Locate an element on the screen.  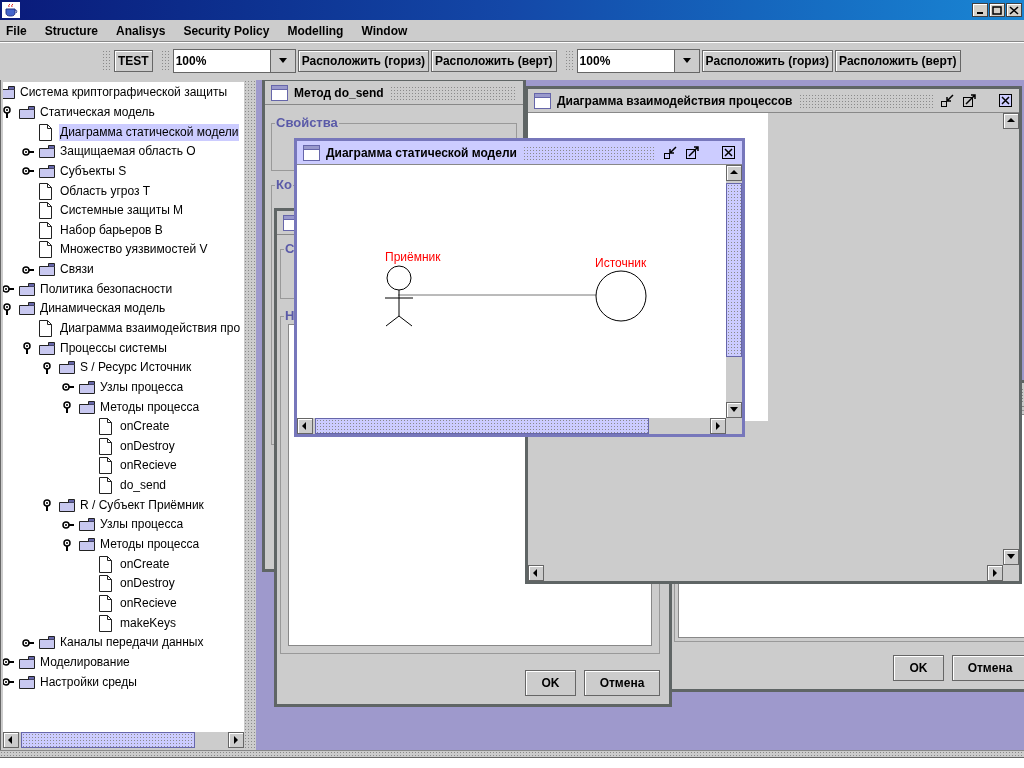
menu-item: Modelling is located at coordinates (315, 30).